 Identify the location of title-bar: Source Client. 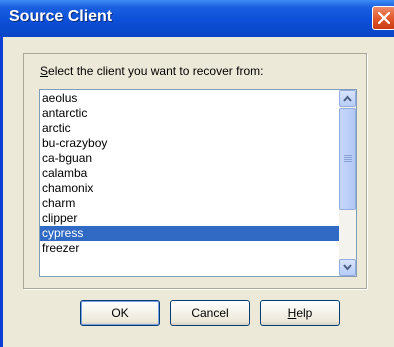
(197, 18).